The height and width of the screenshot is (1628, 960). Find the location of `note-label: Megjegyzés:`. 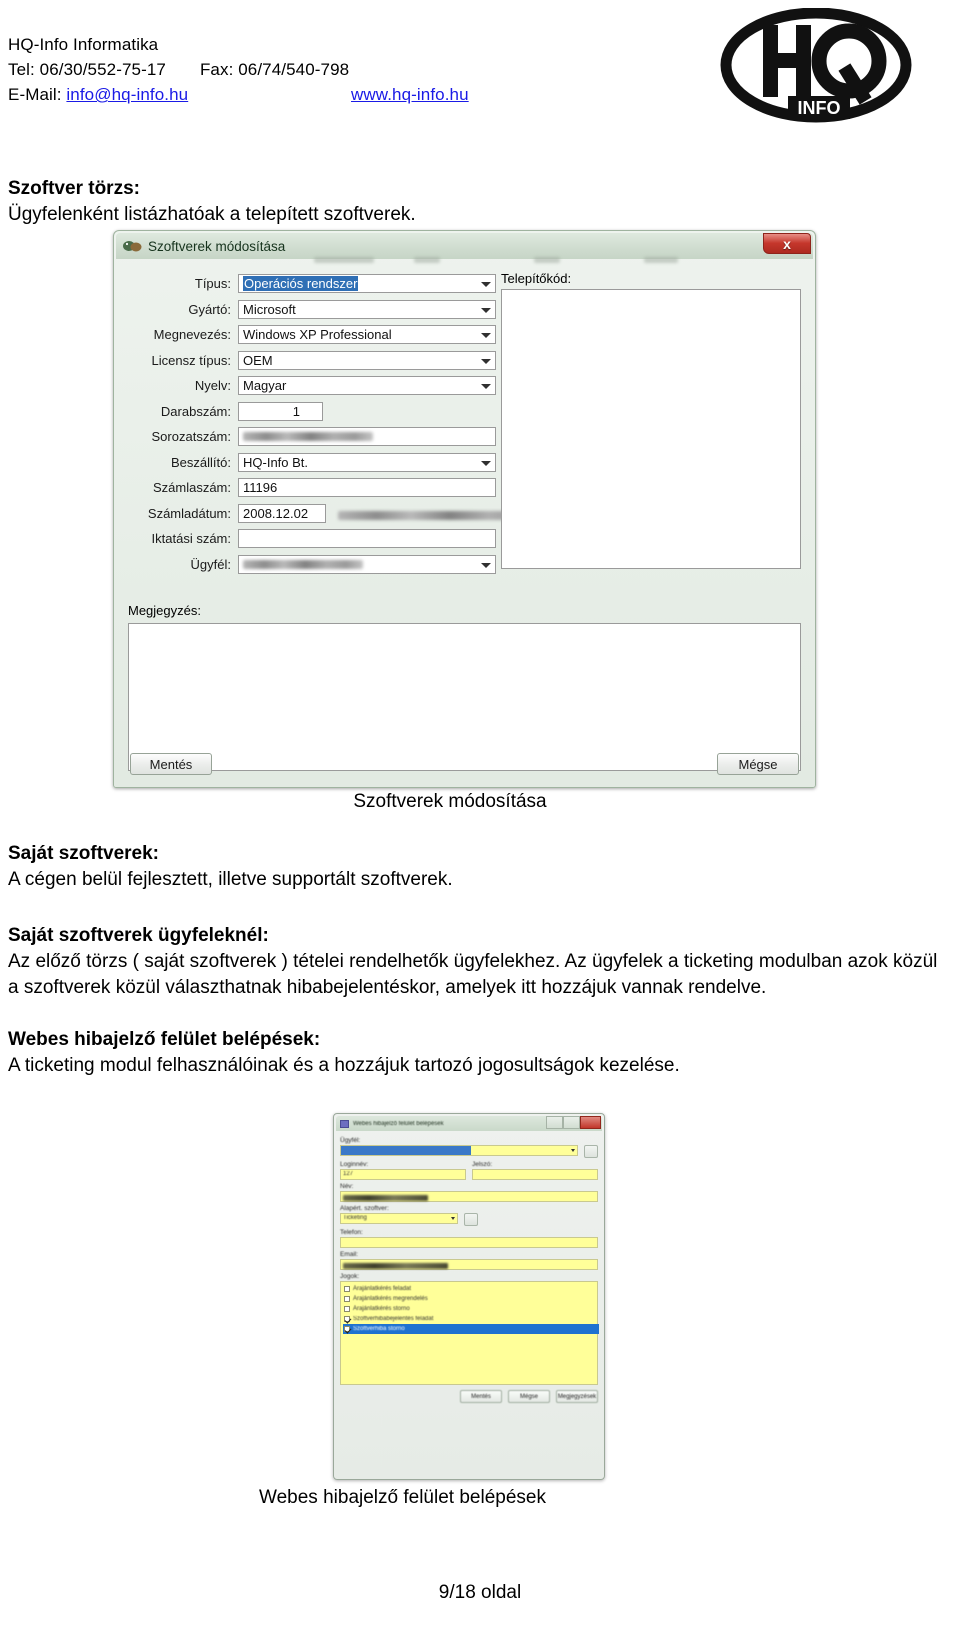

note-label: Megjegyzés: is located at coordinates (164, 610).